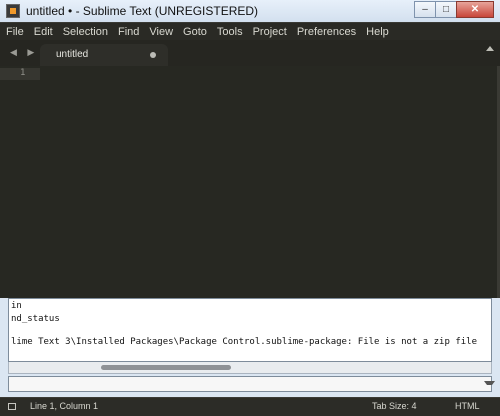 This screenshot has height=416, width=500. I want to click on close-button: ✕, so click(475, 9).